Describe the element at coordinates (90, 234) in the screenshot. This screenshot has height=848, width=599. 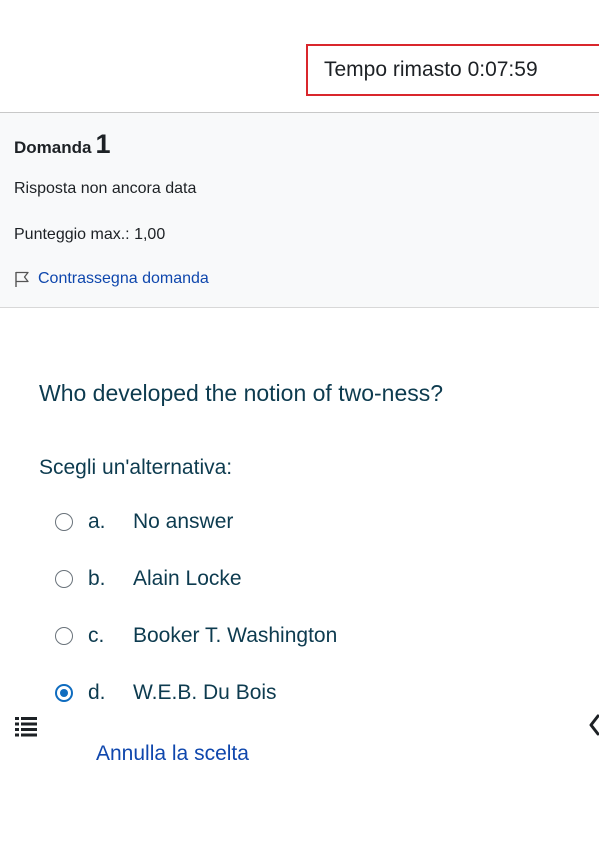
I see `question-grade: Punteggio max.: 1,00` at that location.